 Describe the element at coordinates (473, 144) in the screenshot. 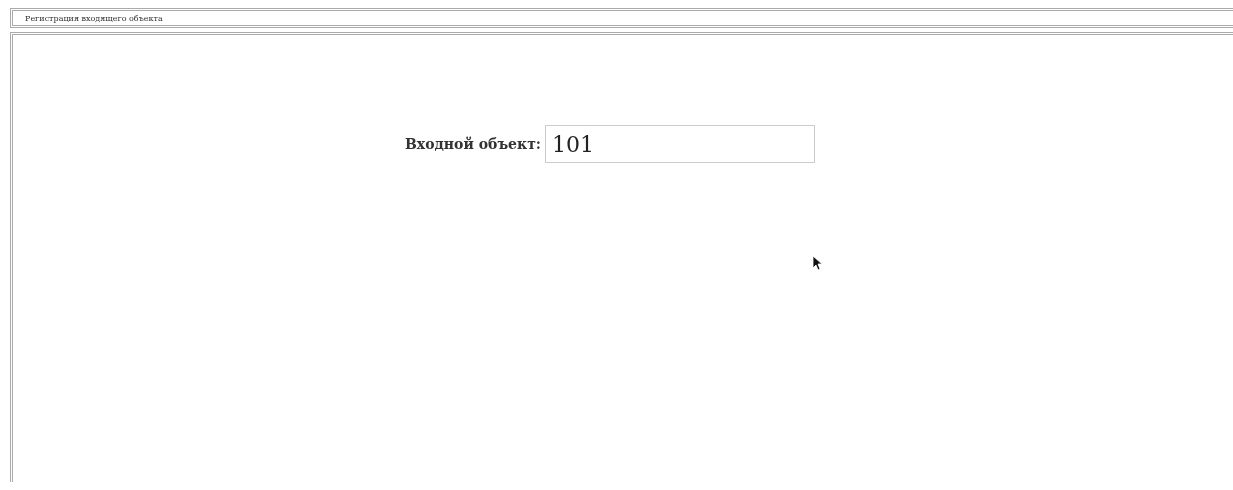

I see `field-label: Входной объект:` at that location.